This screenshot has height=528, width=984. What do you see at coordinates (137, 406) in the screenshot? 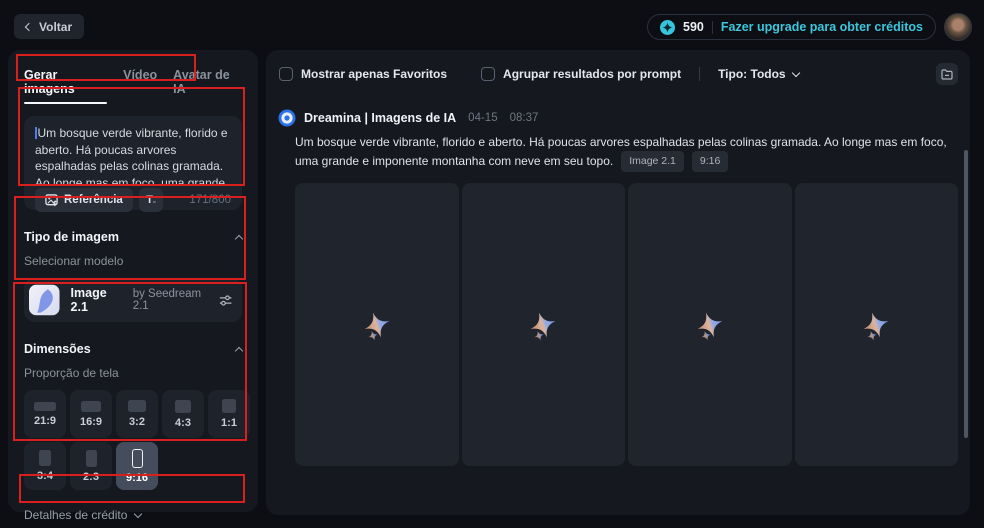
I see `ratio-3-2-icon` at bounding box center [137, 406].